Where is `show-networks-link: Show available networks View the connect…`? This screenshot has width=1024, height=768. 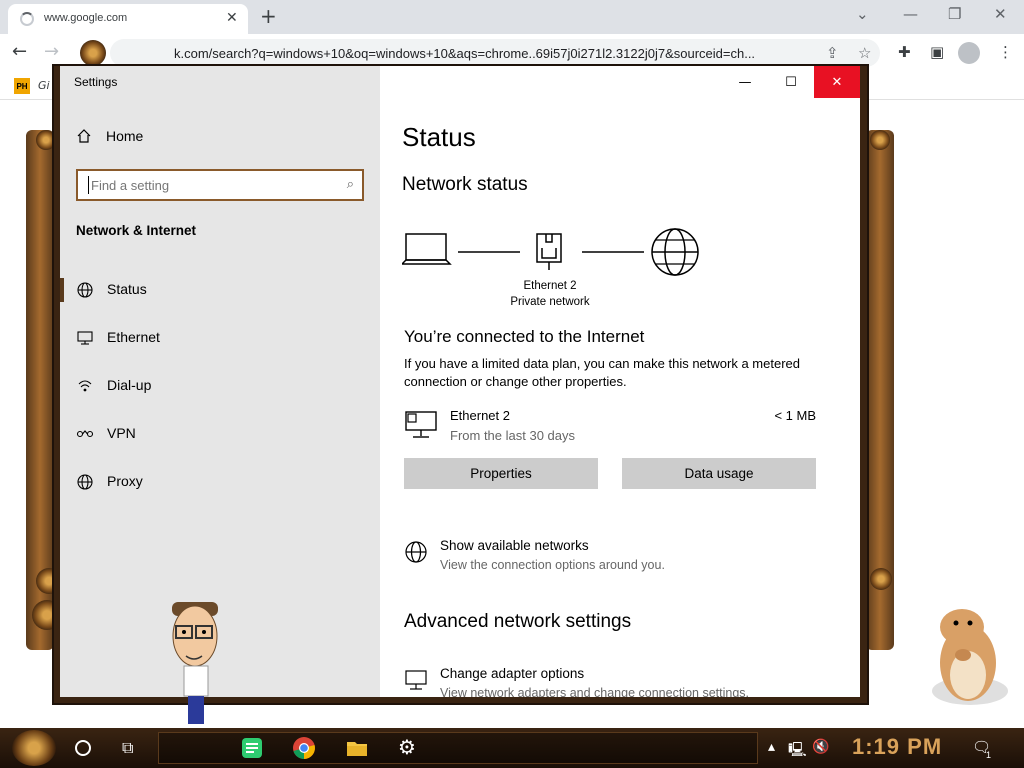
show-networks-link: Show available networks View the connect… is located at coordinates (614, 558).